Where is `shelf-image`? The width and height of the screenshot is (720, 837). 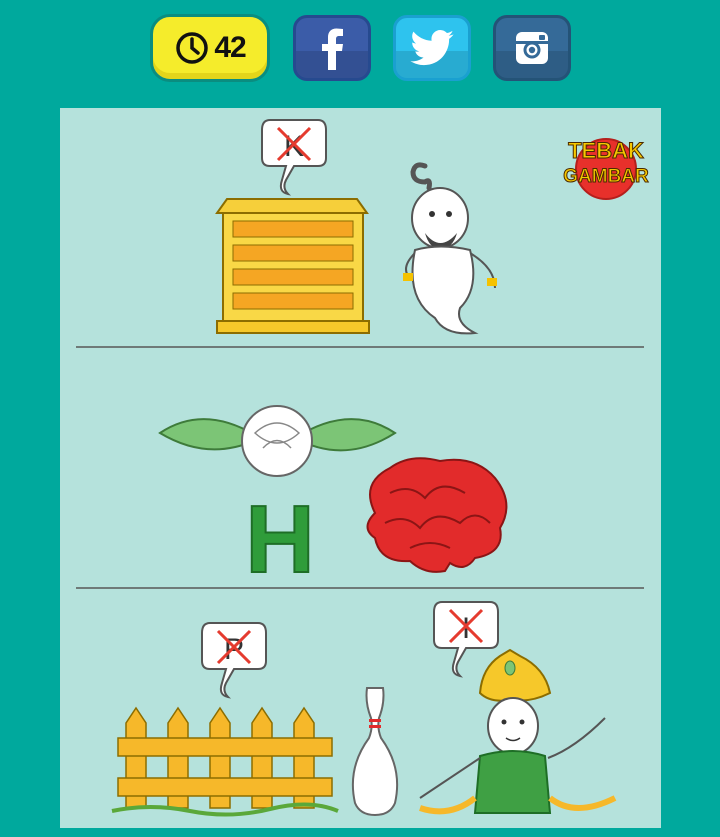
shelf-image is located at coordinates (292, 266).